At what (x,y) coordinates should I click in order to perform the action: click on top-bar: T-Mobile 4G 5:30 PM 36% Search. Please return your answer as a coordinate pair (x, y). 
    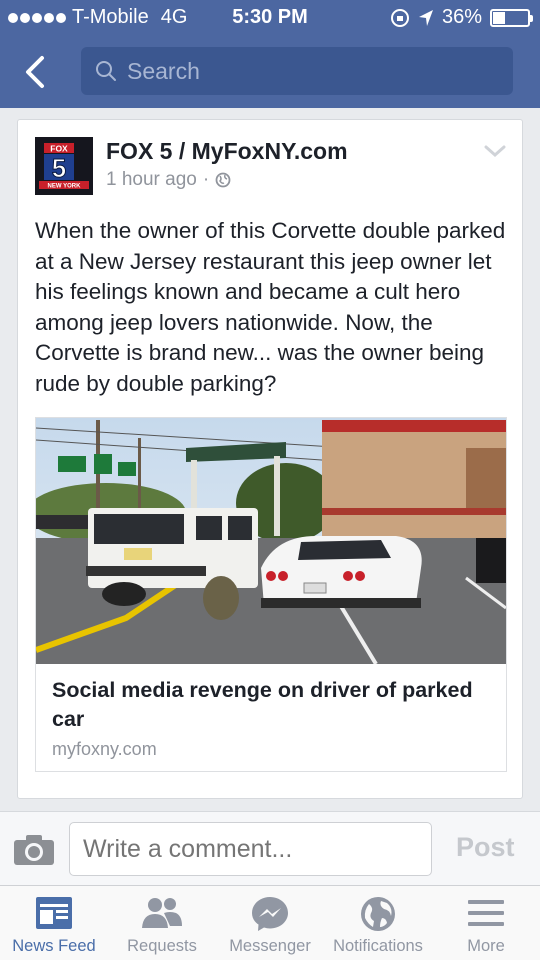
    Looking at the image, I should click on (270, 54).